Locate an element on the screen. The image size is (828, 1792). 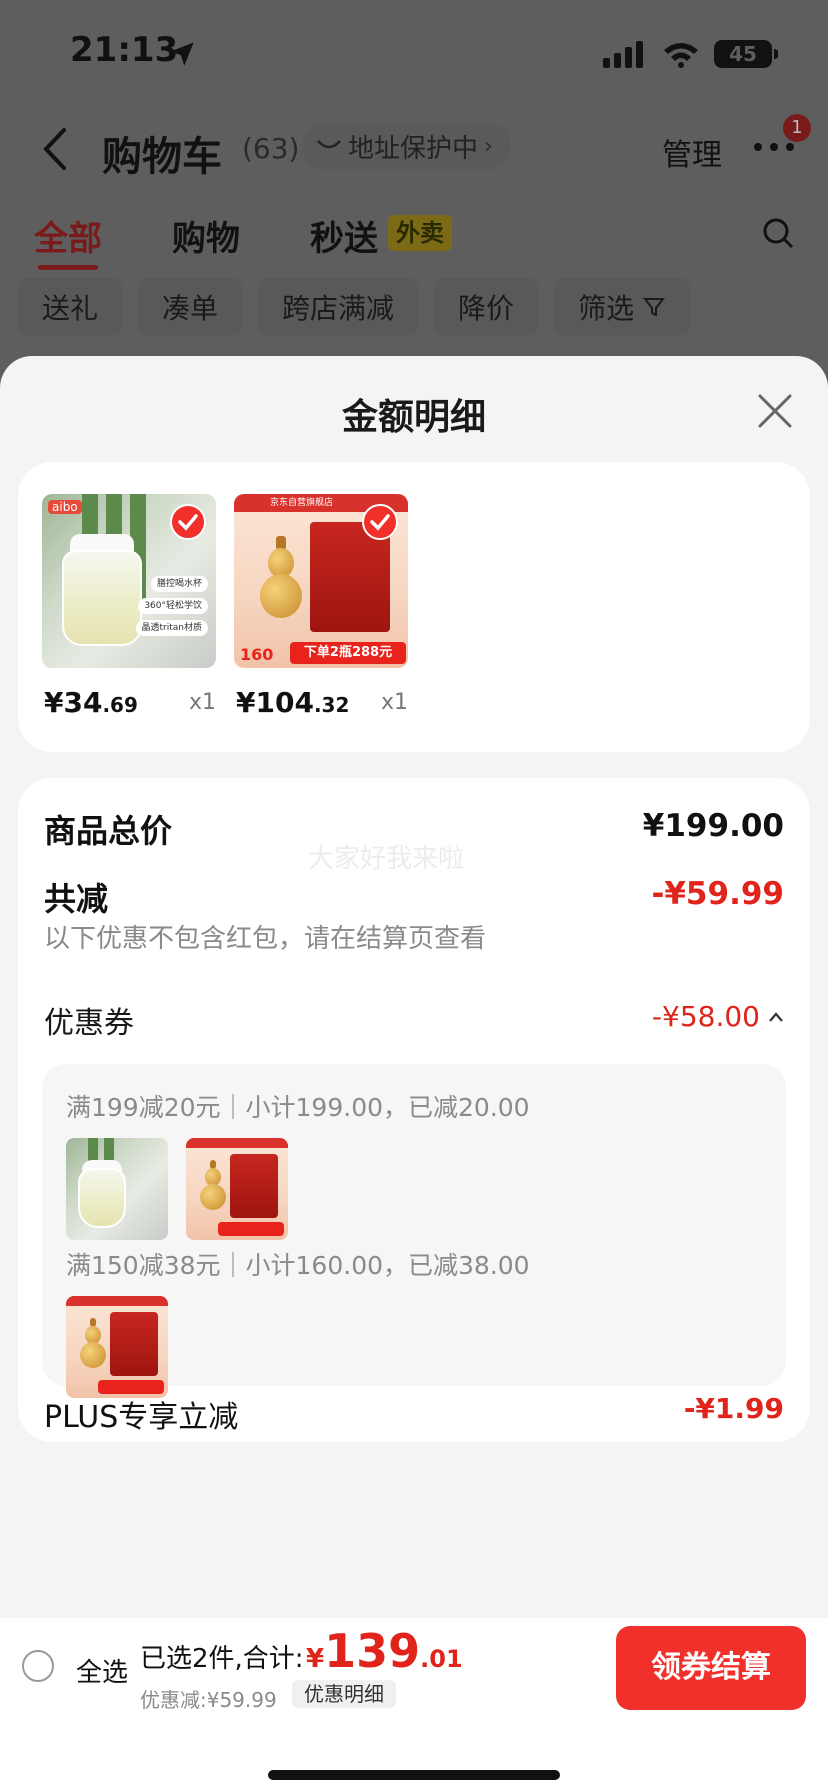
filter-label: 跨店满减 is located at coordinates (338, 308).